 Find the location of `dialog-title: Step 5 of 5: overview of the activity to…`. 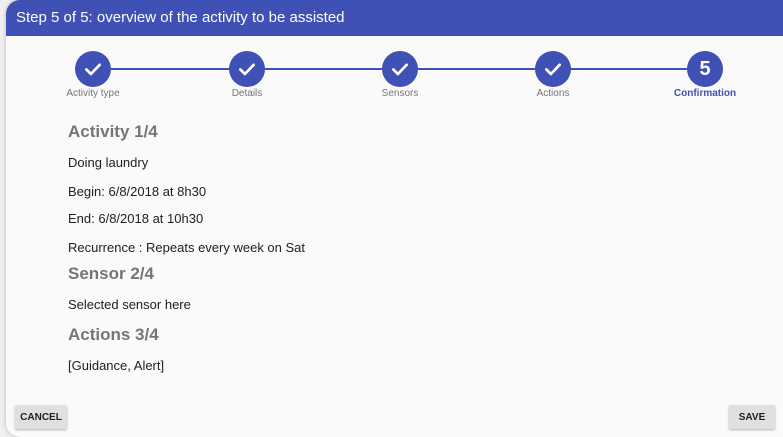

dialog-title: Step 5 of 5: overview of the activity to… is located at coordinates (394, 18).